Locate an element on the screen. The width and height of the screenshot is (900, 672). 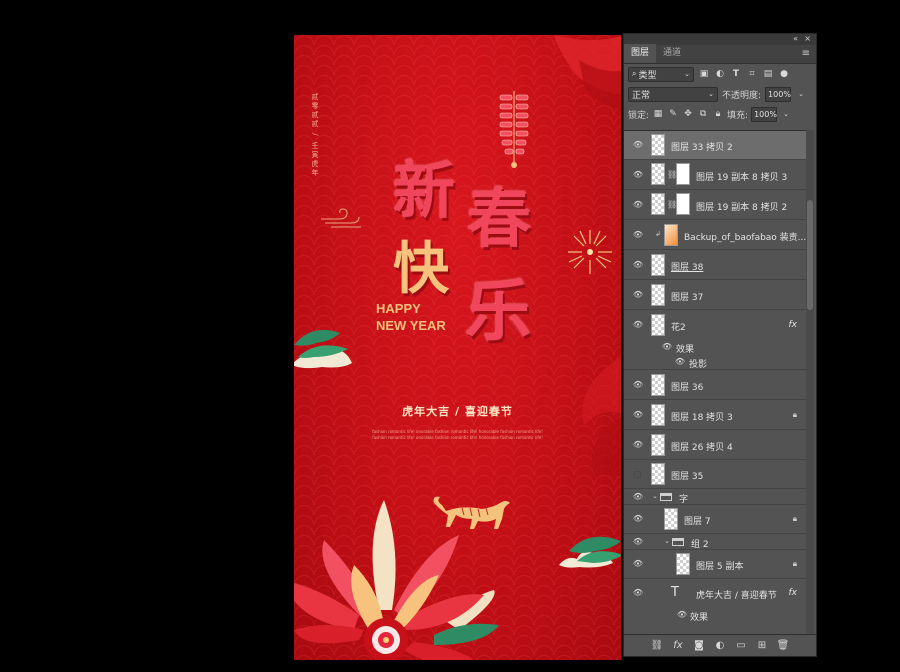
new-layer-icon: ⊞ is located at coordinates (762, 646).